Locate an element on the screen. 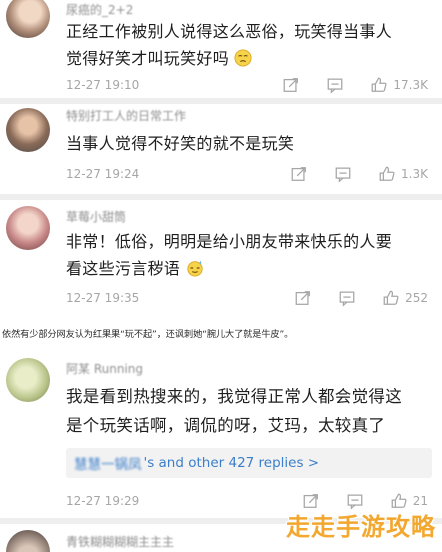 Image resolution: width=442 pixels, height=552 pixels. comment-meta: 12-27 19:35 252 is located at coordinates (247, 298).